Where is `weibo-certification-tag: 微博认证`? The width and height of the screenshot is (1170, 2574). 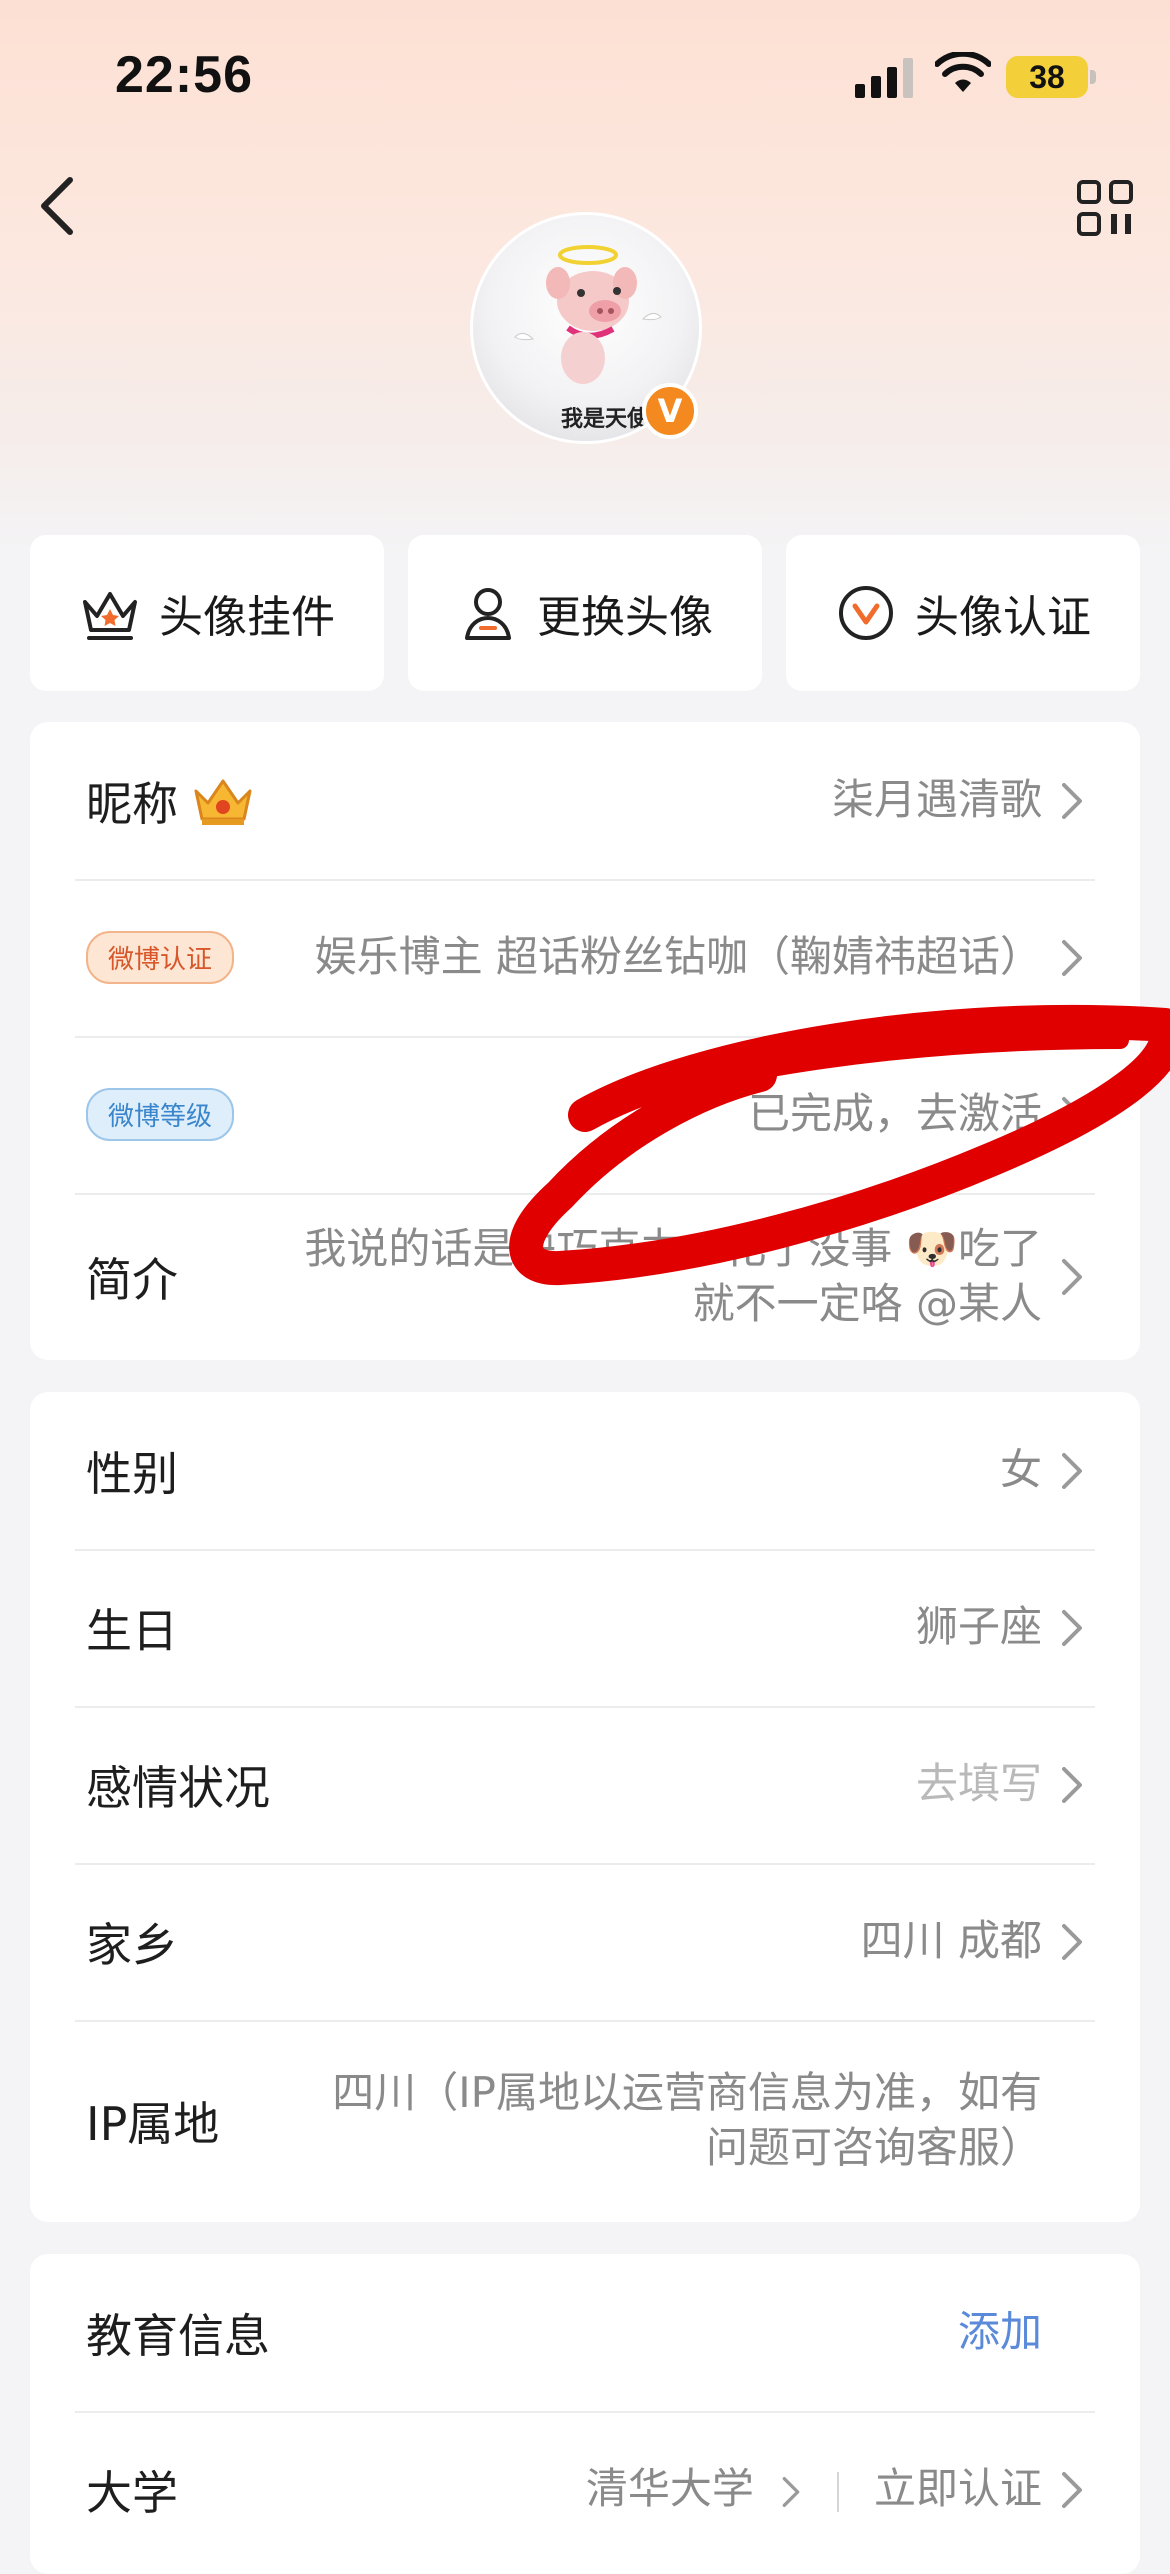 weibo-certification-tag: 微博认证 is located at coordinates (160, 957).